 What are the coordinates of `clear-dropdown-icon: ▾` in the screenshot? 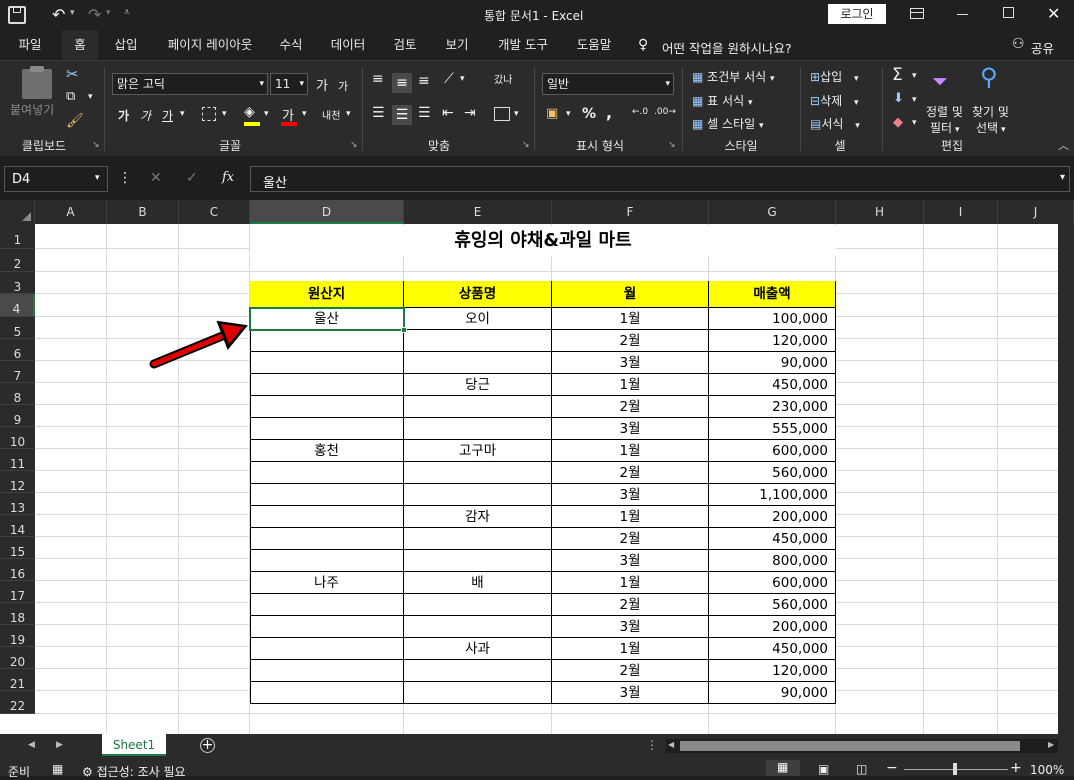 It's located at (914, 123).